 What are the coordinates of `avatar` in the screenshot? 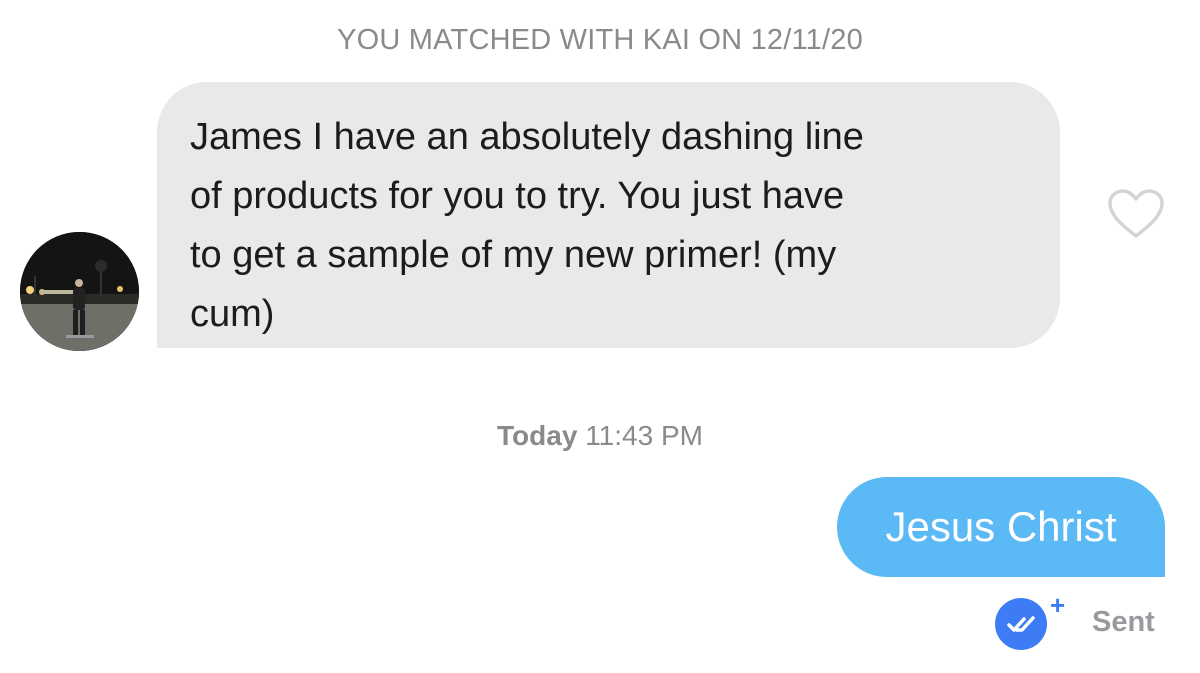 It's located at (79, 291).